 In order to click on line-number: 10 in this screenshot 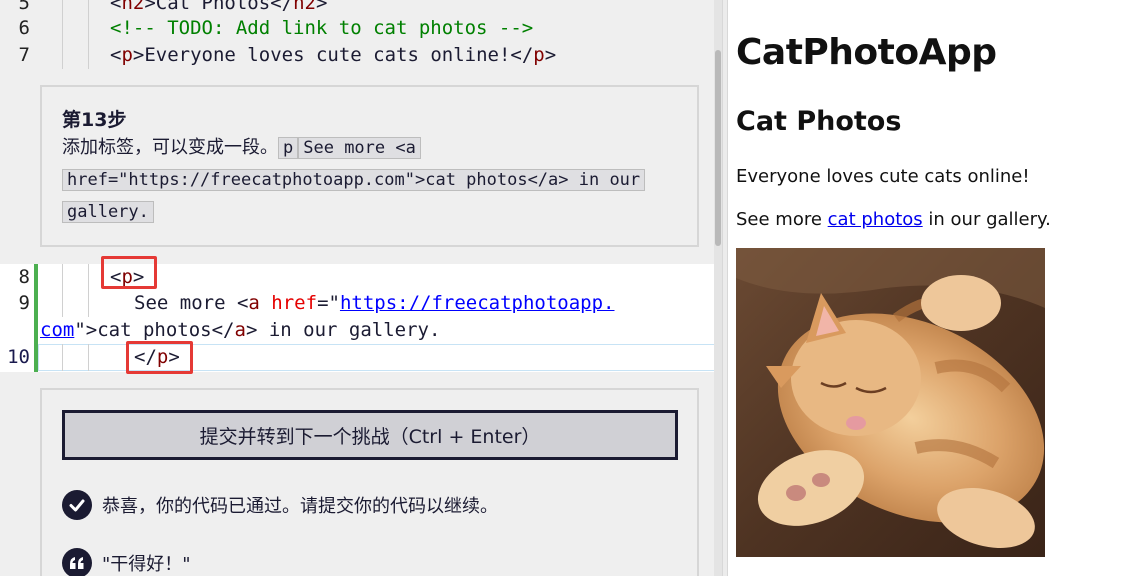, I will do `click(18, 357)`.